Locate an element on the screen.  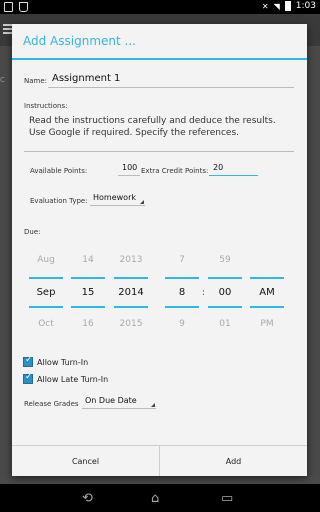
notification-icon is located at coordinates (8, 7).